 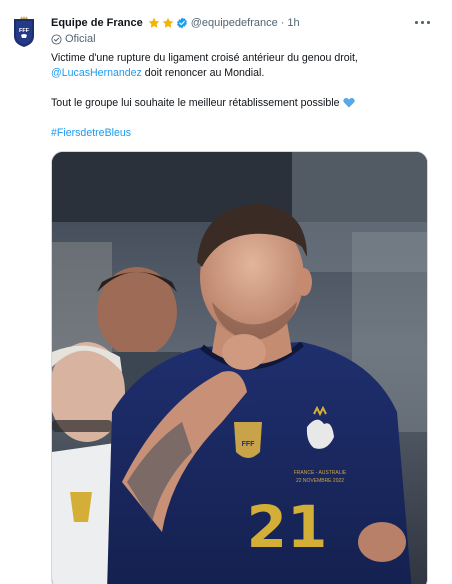 What do you see at coordinates (80, 39) in the screenshot?
I see `official-text: Oficial` at bounding box center [80, 39].